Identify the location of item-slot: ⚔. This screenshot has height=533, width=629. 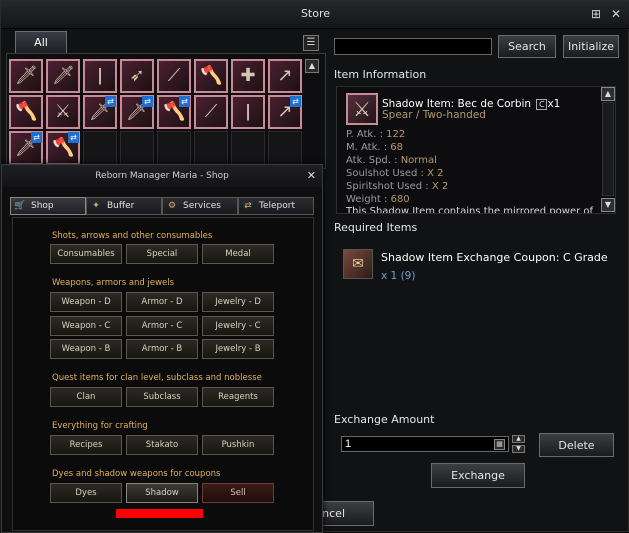
(63, 112).